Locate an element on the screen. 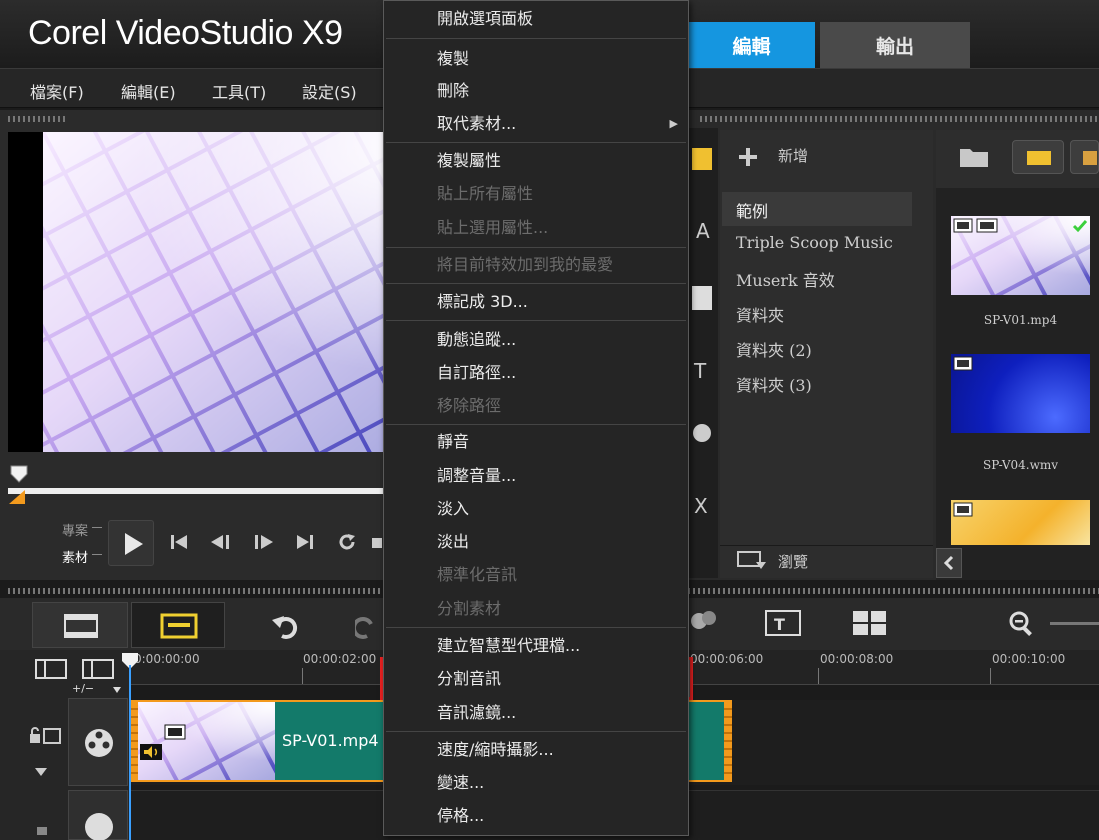 The width and height of the screenshot is (1099, 840). play-button is located at coordinates (131, 543).